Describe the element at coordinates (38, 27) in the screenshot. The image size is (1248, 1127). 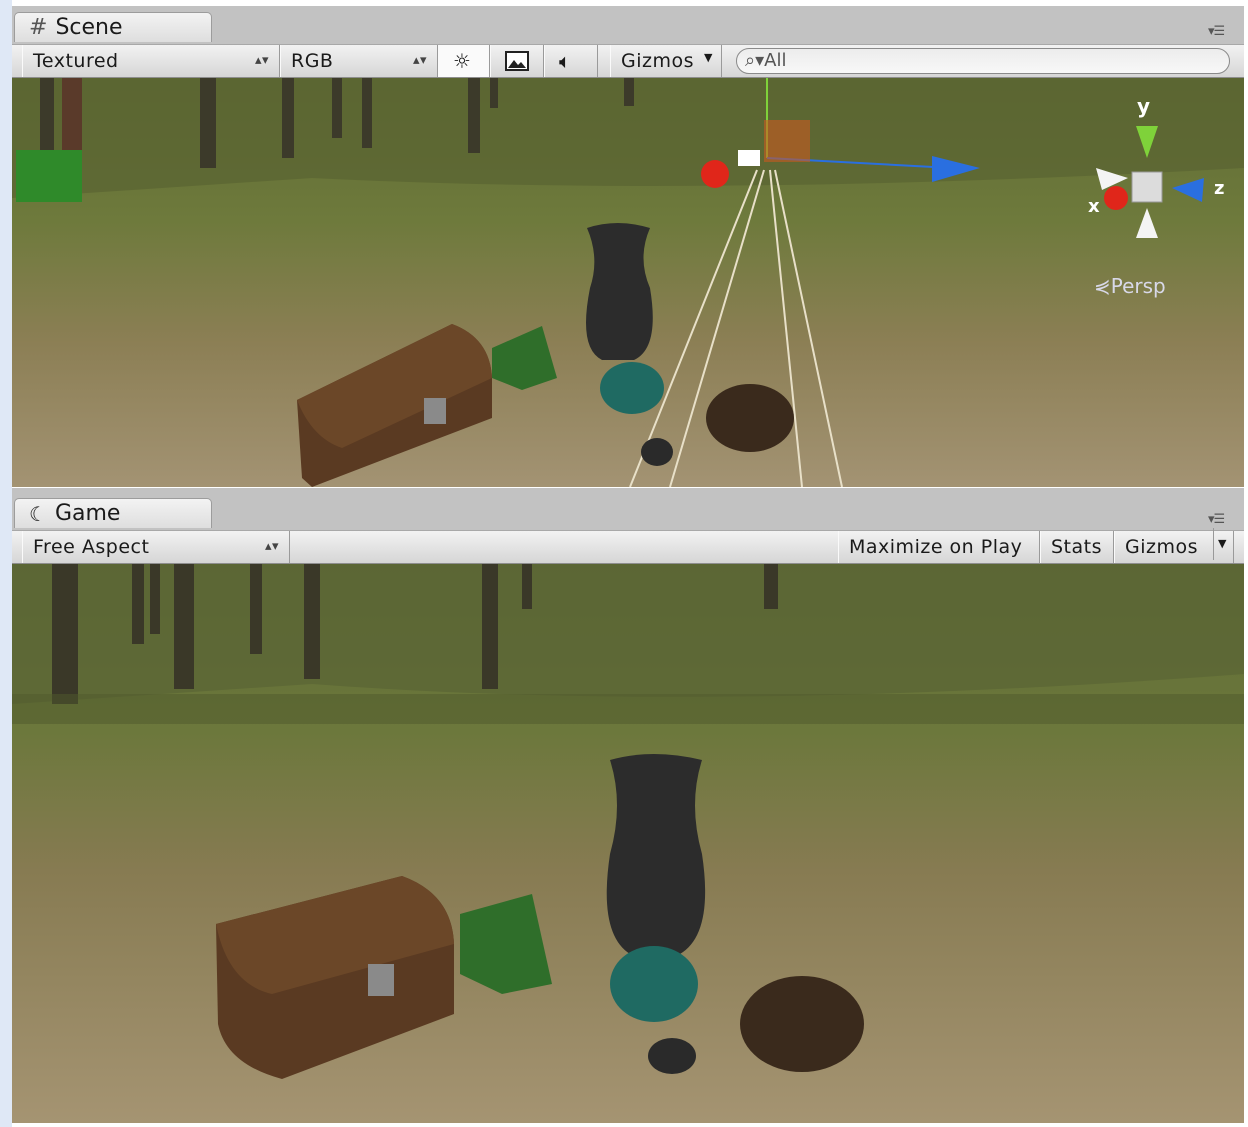
I see `scene-hash-icon: #` at that location.